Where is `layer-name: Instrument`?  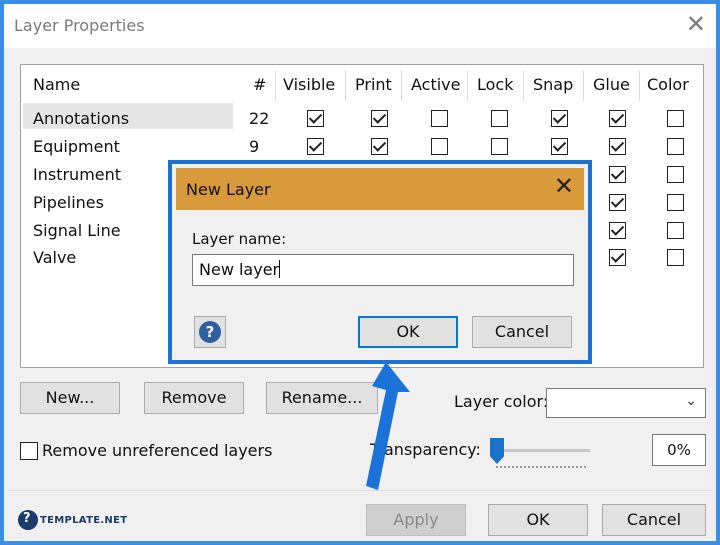 layer-name: Instrument is located at coordinates (77, 174).